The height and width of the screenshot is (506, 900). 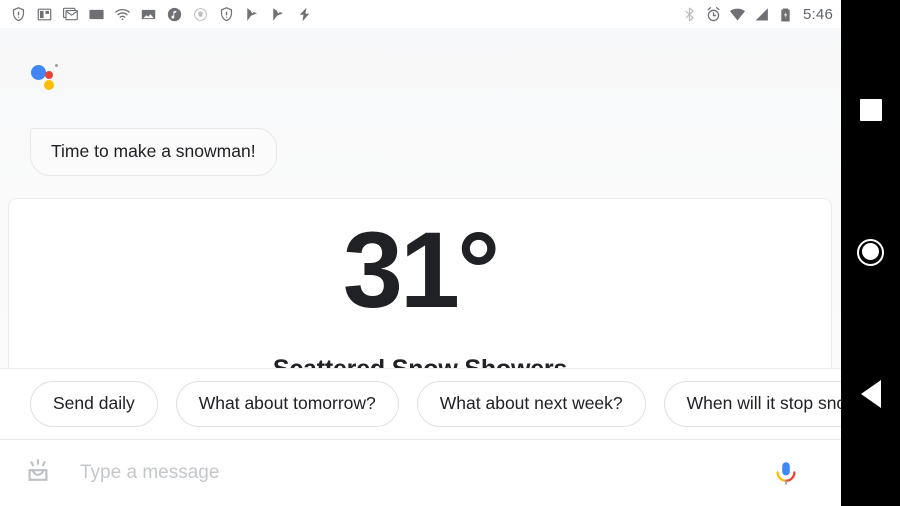 What do you see at coordinates (689, 14) in the screenshot?
I see `bluetooth-icon` at bounding box center [689, 14].